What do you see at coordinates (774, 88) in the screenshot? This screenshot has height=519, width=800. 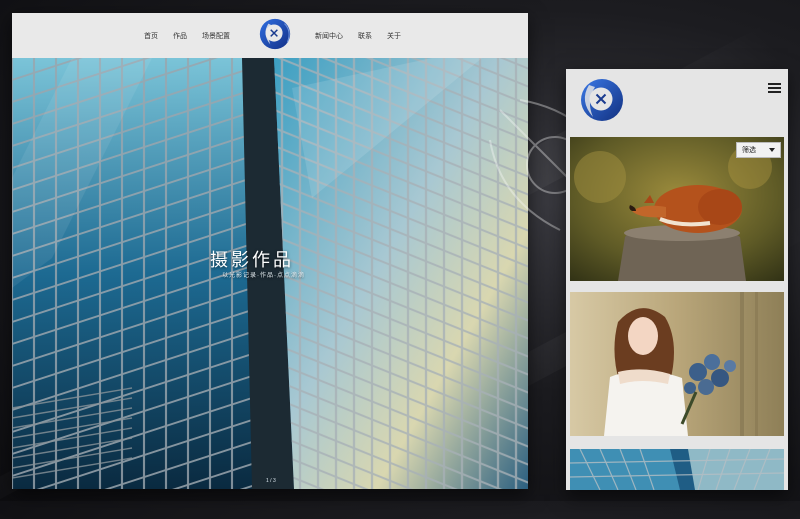 I see `menu-icon` at bounding box center [774, 88].